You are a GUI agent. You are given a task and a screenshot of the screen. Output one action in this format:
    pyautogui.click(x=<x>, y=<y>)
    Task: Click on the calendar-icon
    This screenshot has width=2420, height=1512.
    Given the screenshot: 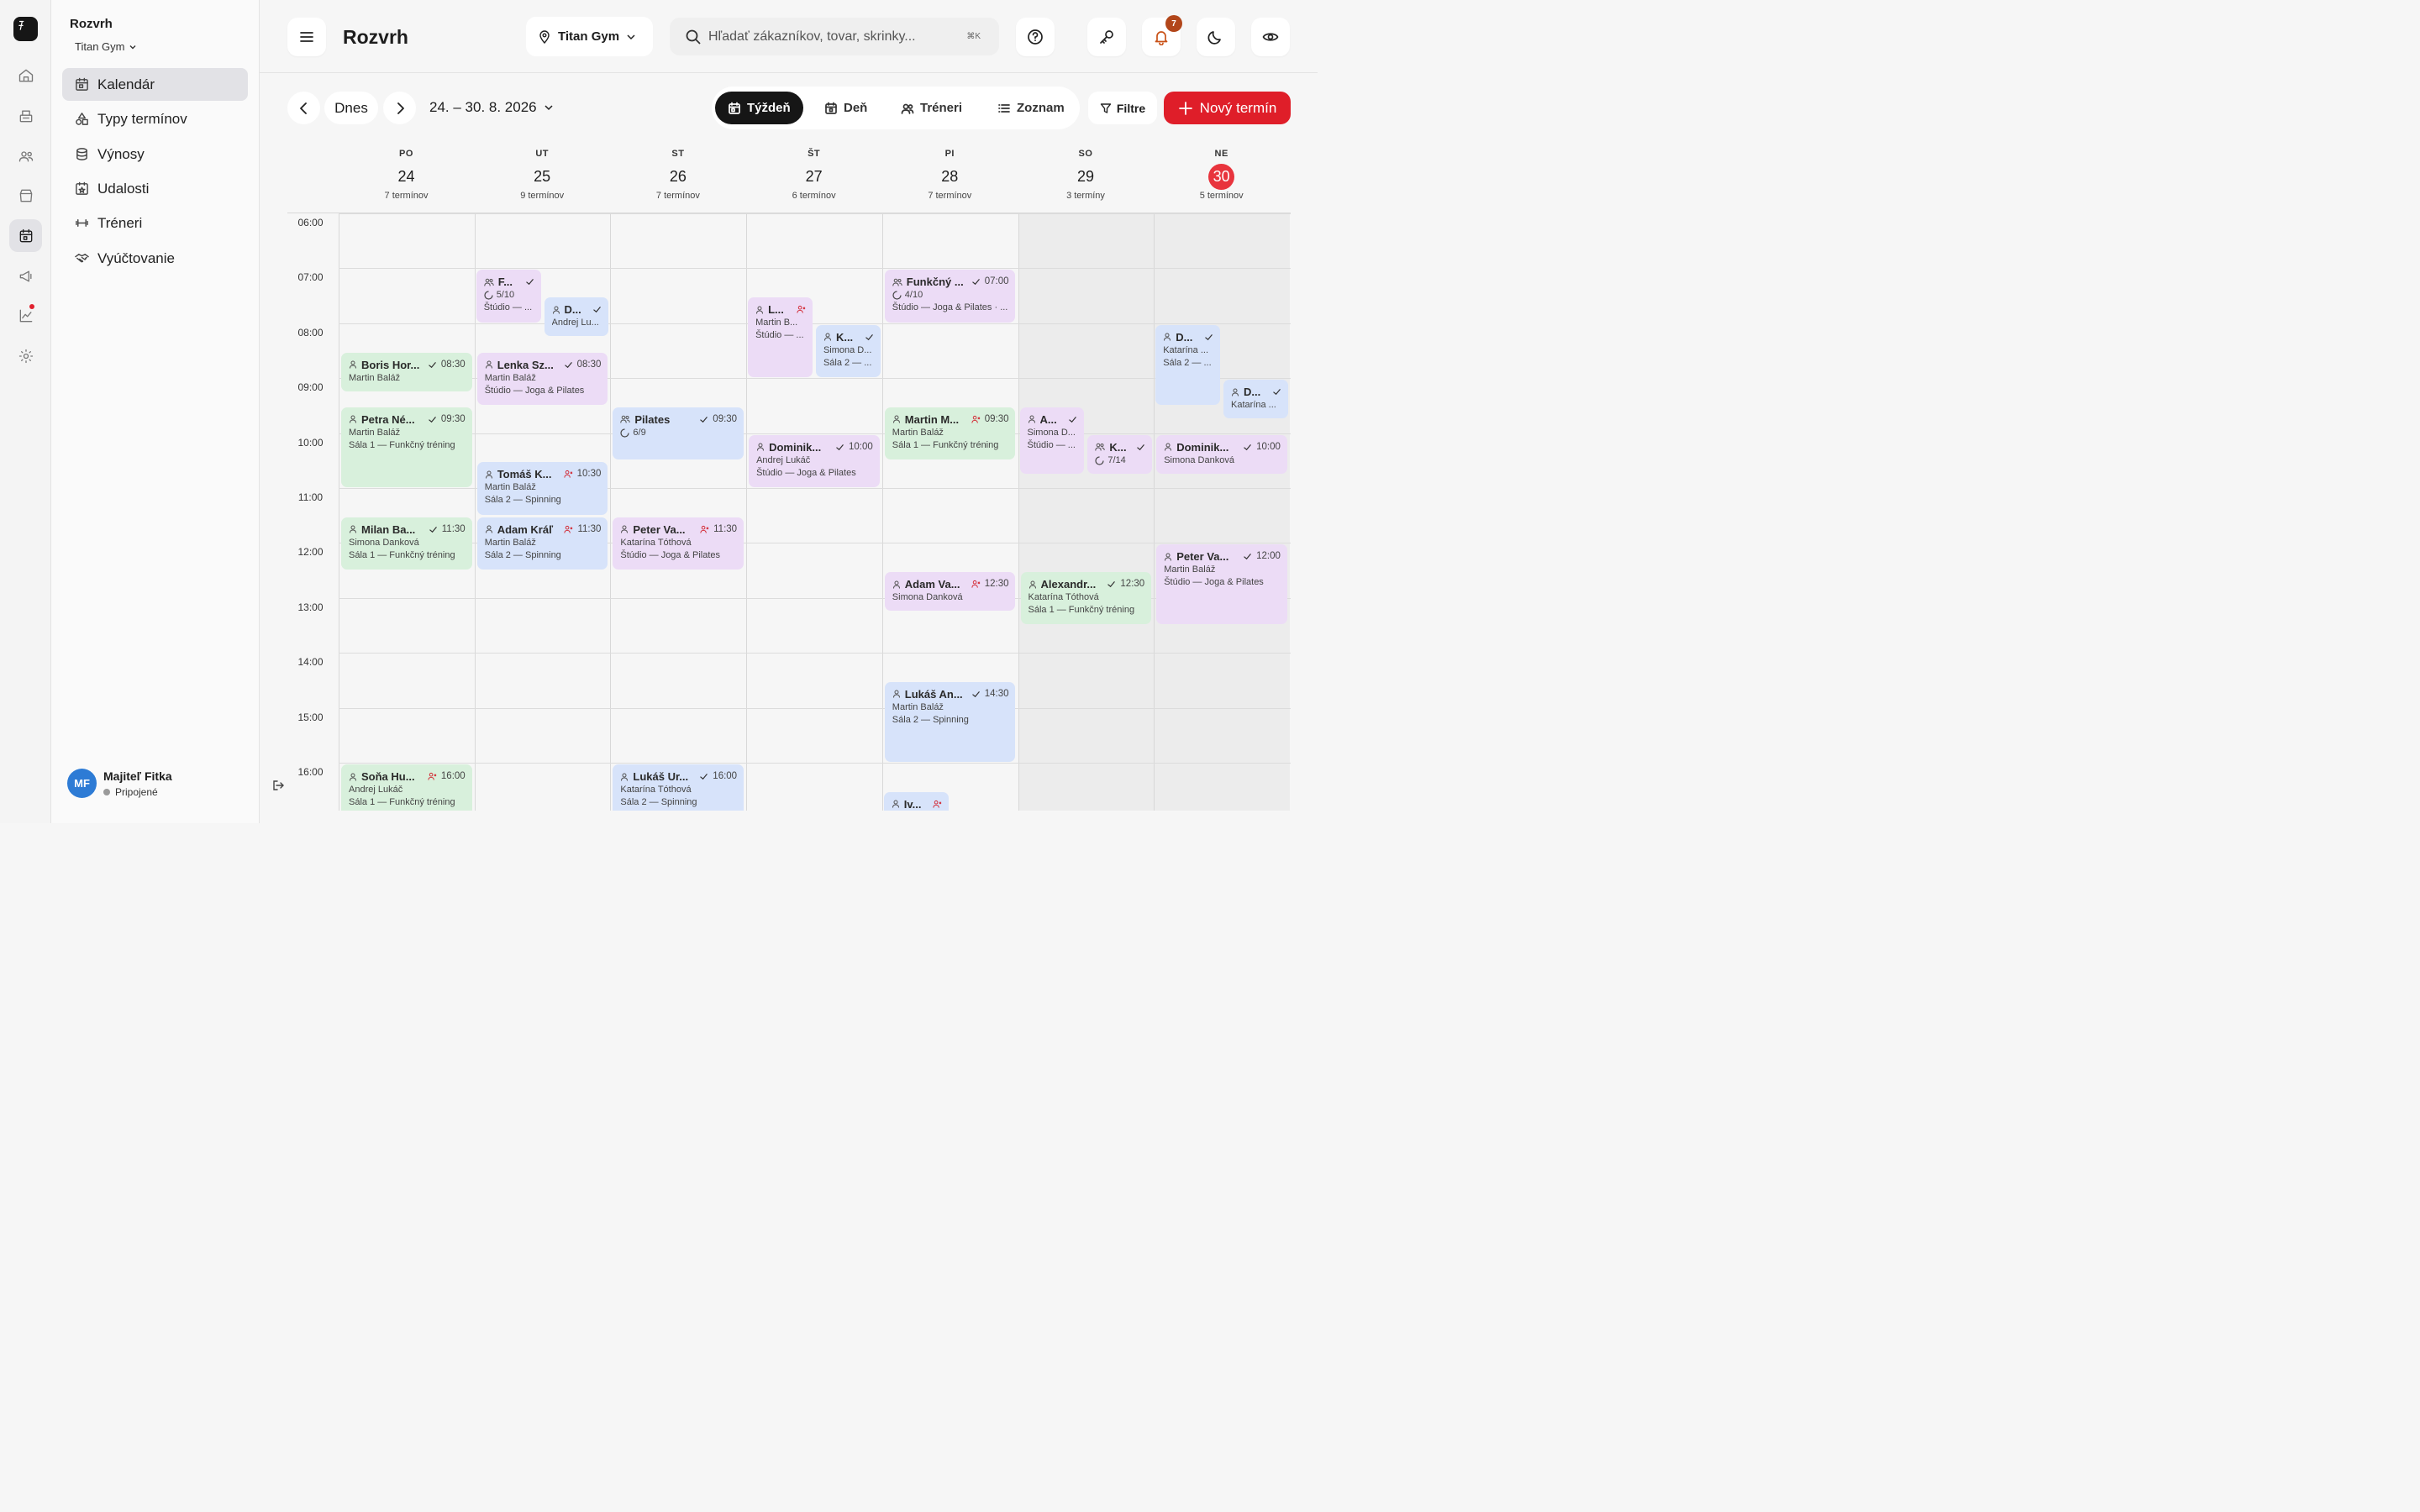 What is the action you would take?
    pyautogui.click(x=25, y=235)
    